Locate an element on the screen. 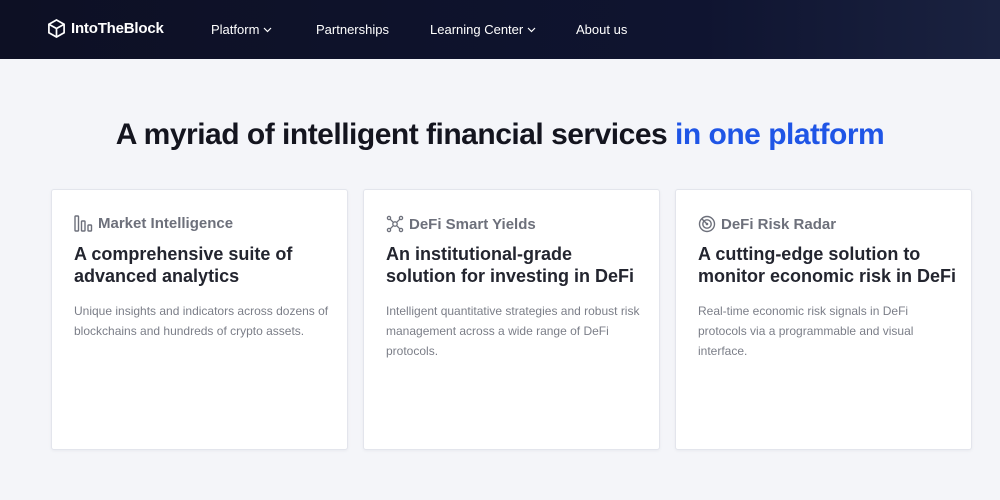 The width and height of the screenshot is (1000, 500). nav-item-label: Learning Center is located at coordinates (477, 29).